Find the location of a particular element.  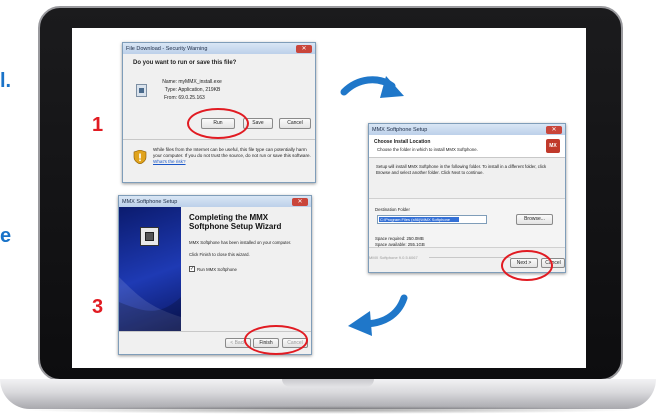

finish-instruction: Click Finish to close this wizard. is located at coordinates (219, 254).